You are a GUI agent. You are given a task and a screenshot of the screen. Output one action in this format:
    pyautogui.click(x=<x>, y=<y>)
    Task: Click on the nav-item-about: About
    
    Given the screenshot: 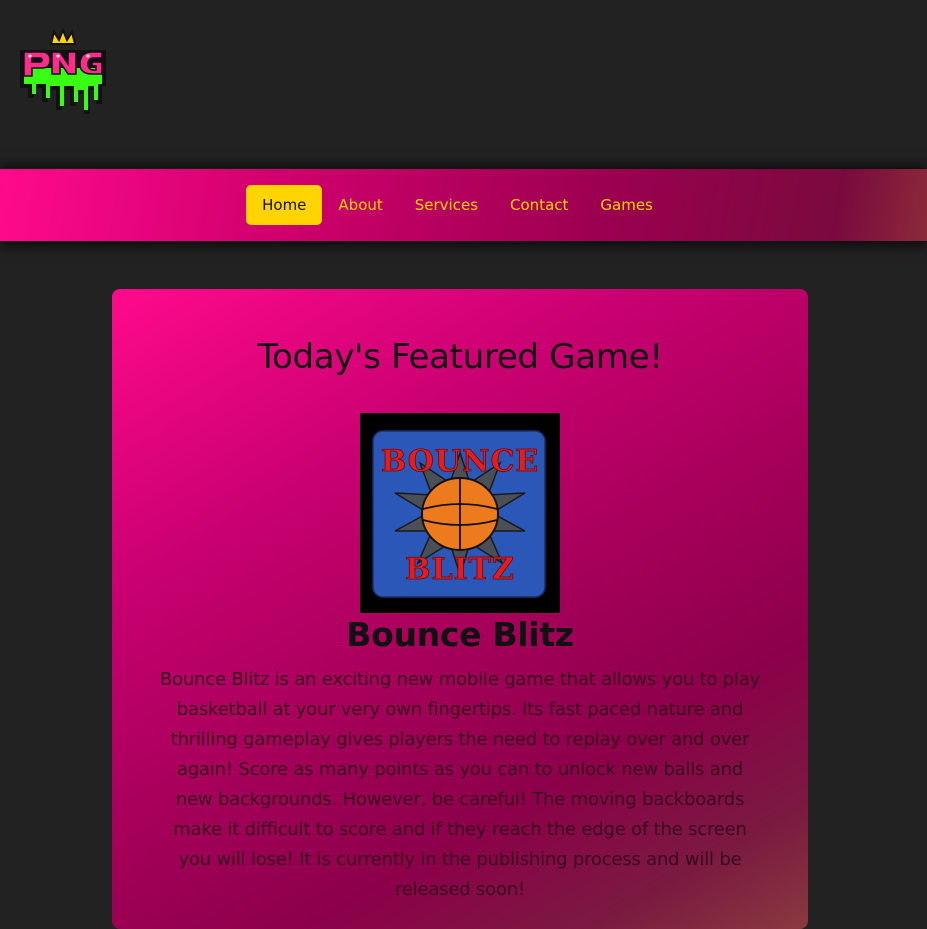 What is the action you would take?
    pyautogui.click(x=360, y=205)
    